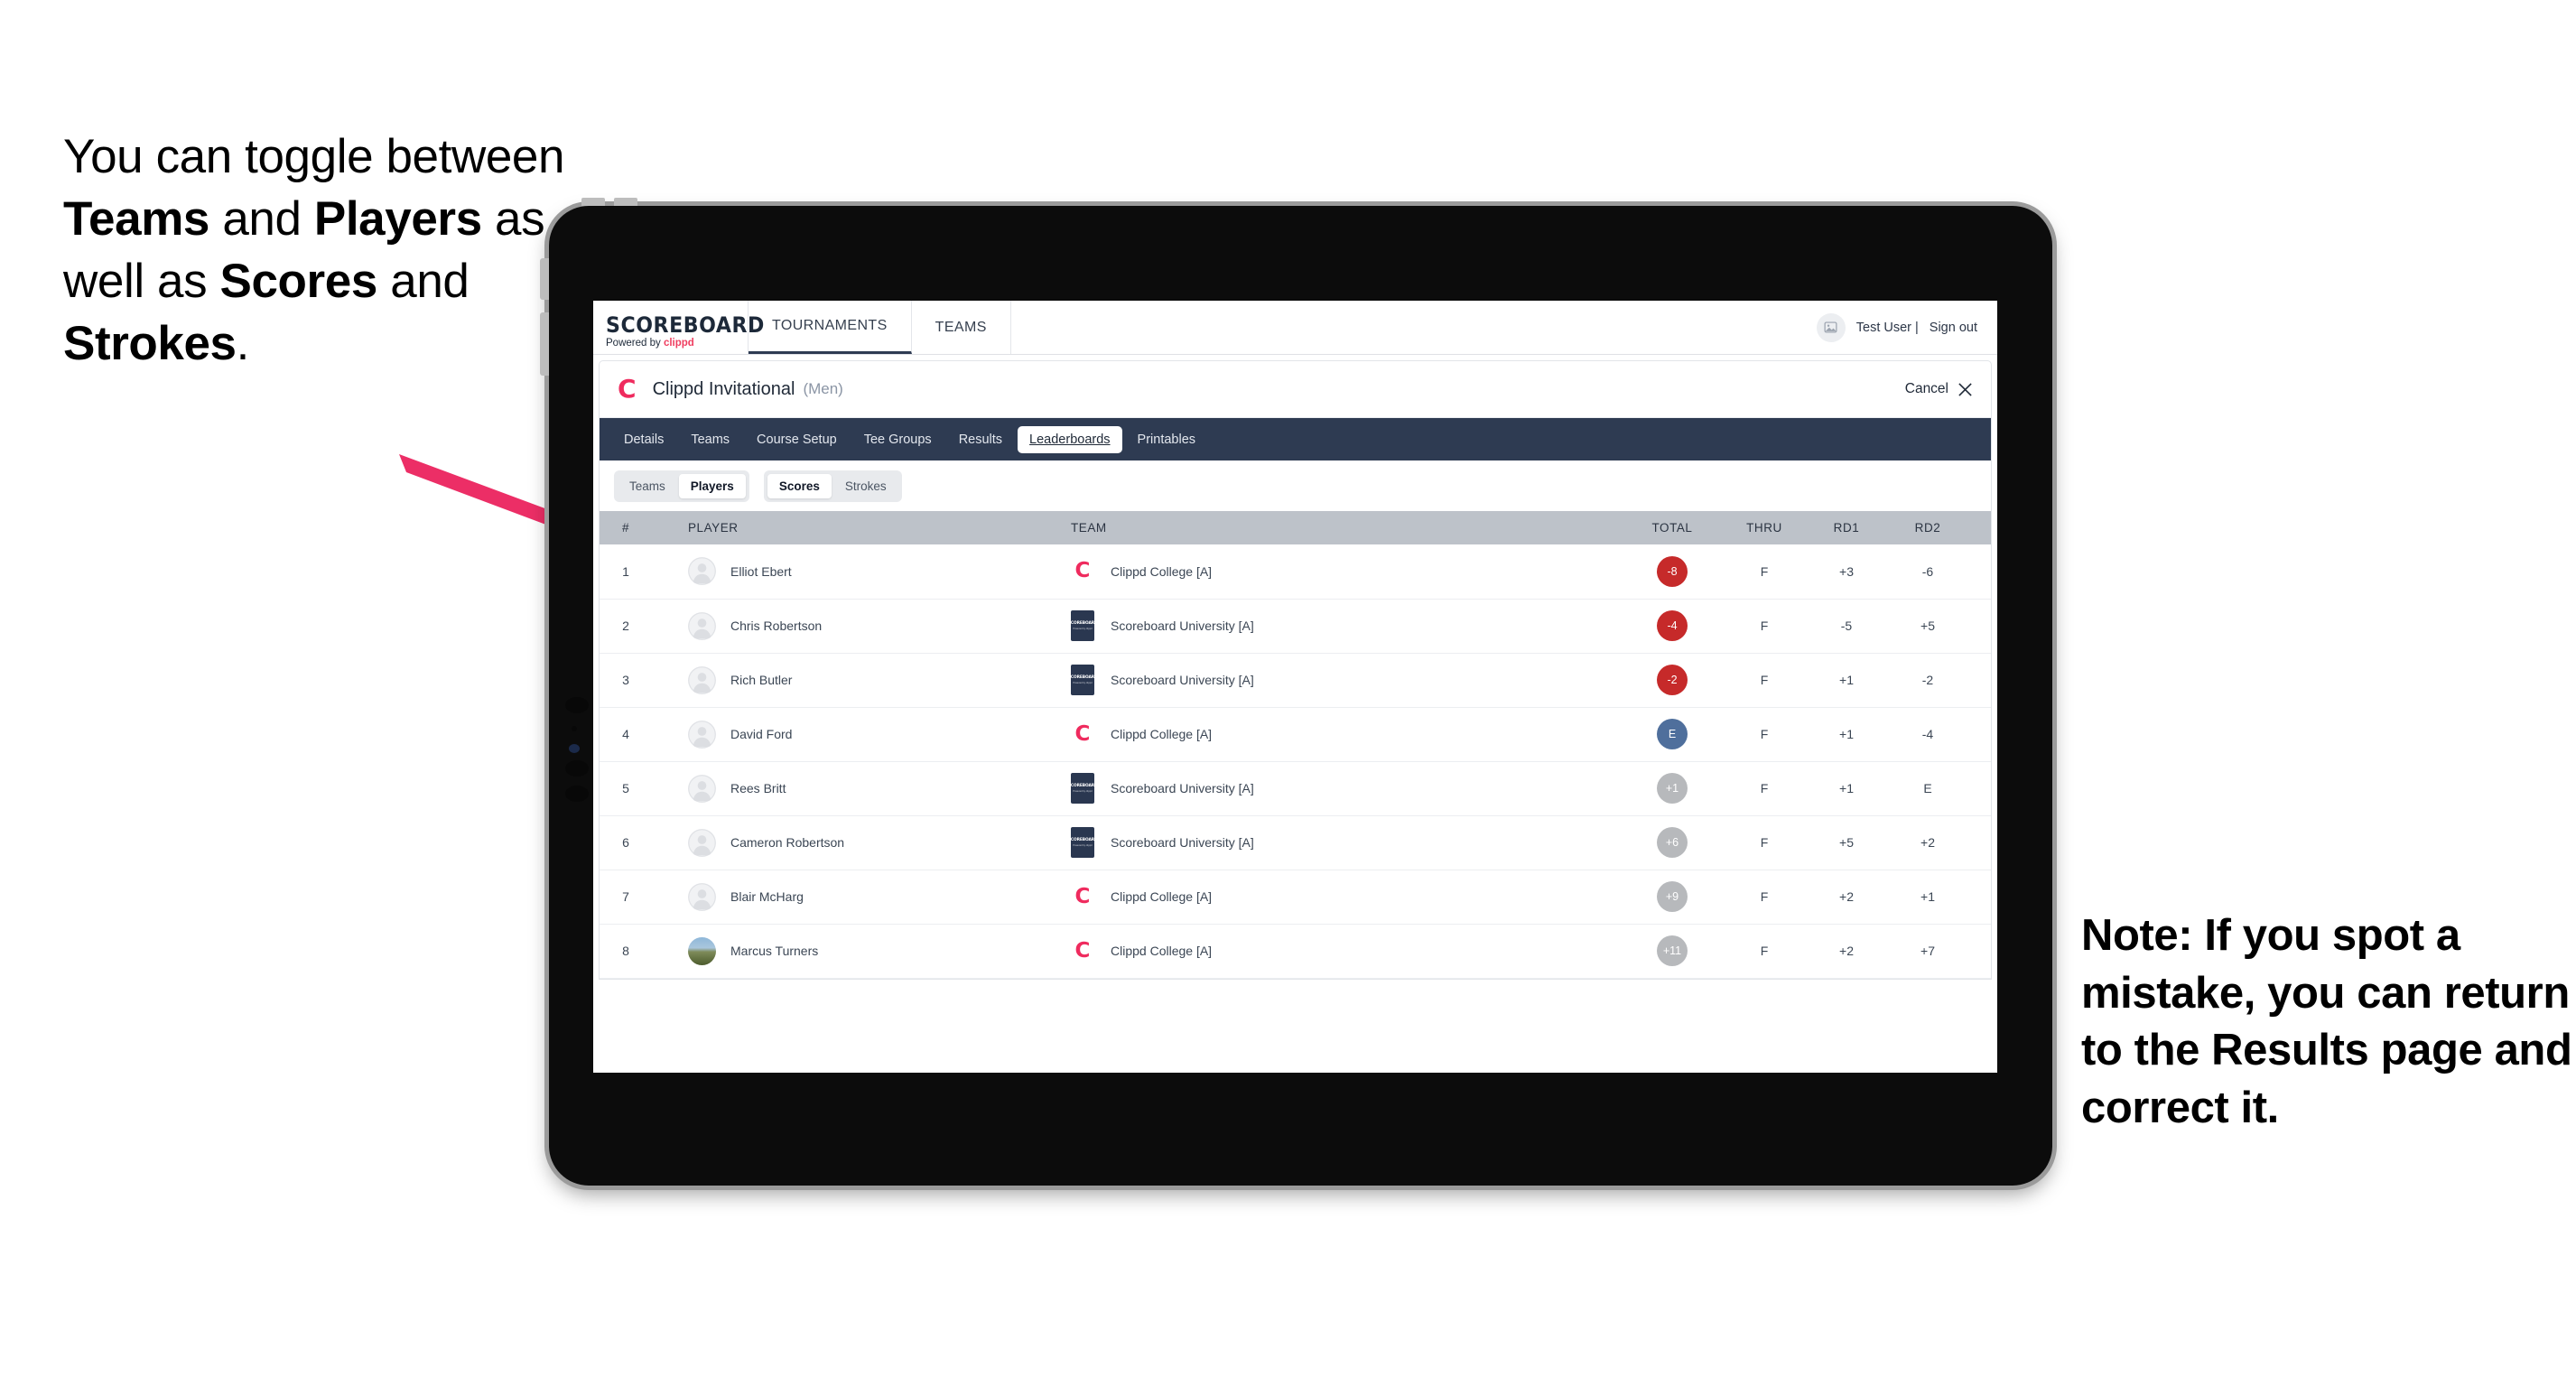 The width and height of the screenshot is (2576, 1386). Describe the element at coordinates (1672, 626) in the screenshot. I see `cell-total: -4` at that location.